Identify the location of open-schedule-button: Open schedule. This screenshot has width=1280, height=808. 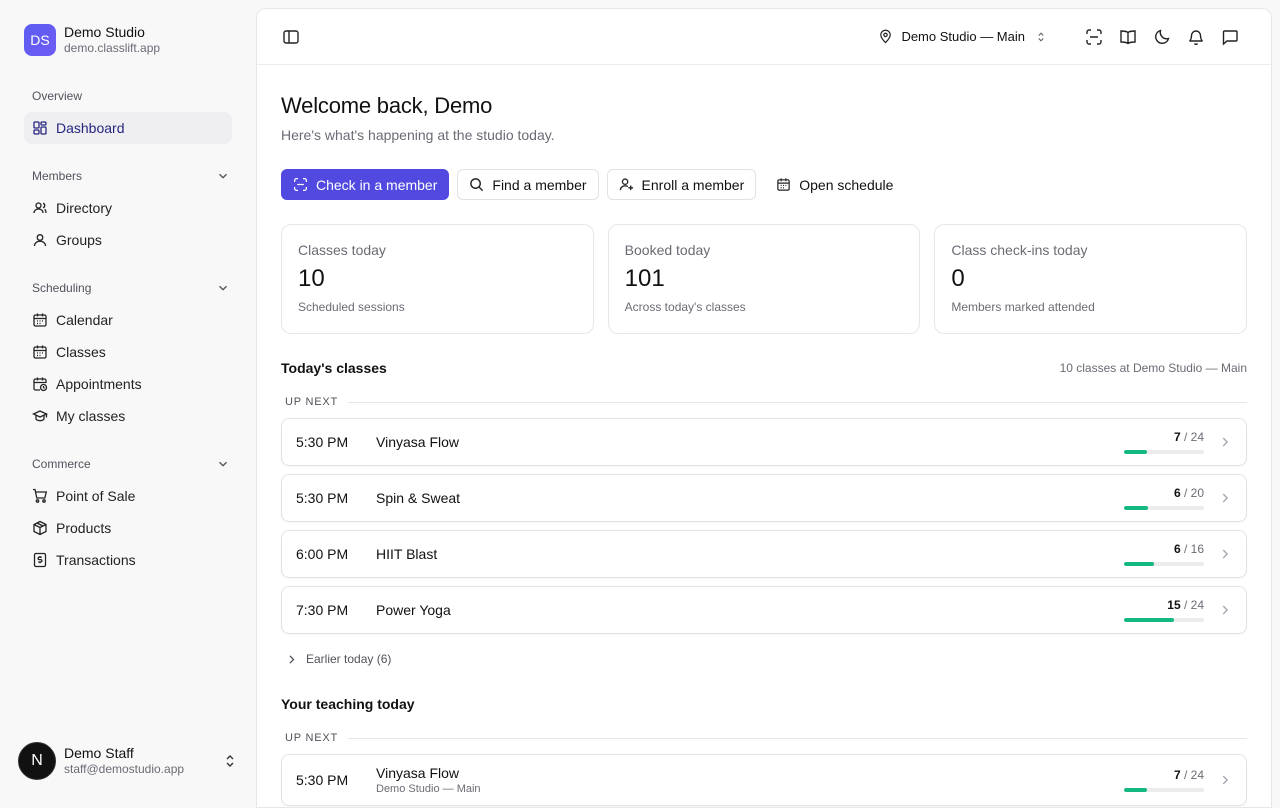
(835, 184).